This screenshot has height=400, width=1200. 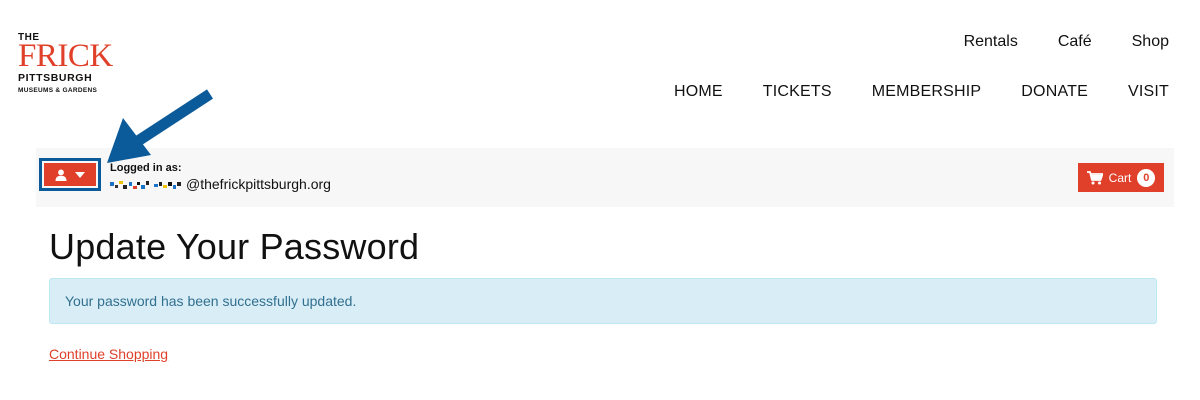 I want to click on nav-link-home: HOME, so click(x=698, y=92).